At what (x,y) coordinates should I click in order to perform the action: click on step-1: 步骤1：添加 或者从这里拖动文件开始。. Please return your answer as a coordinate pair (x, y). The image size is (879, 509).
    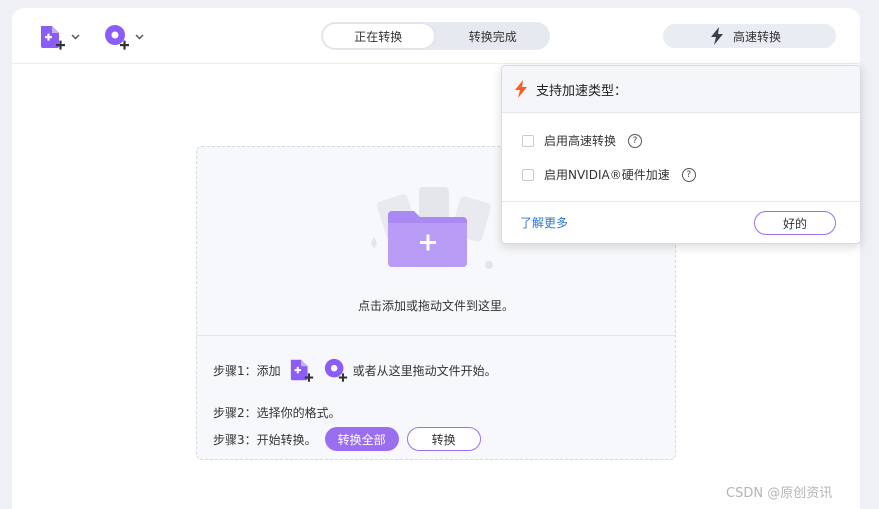
    Looking at the image, I should click on (355, 370).